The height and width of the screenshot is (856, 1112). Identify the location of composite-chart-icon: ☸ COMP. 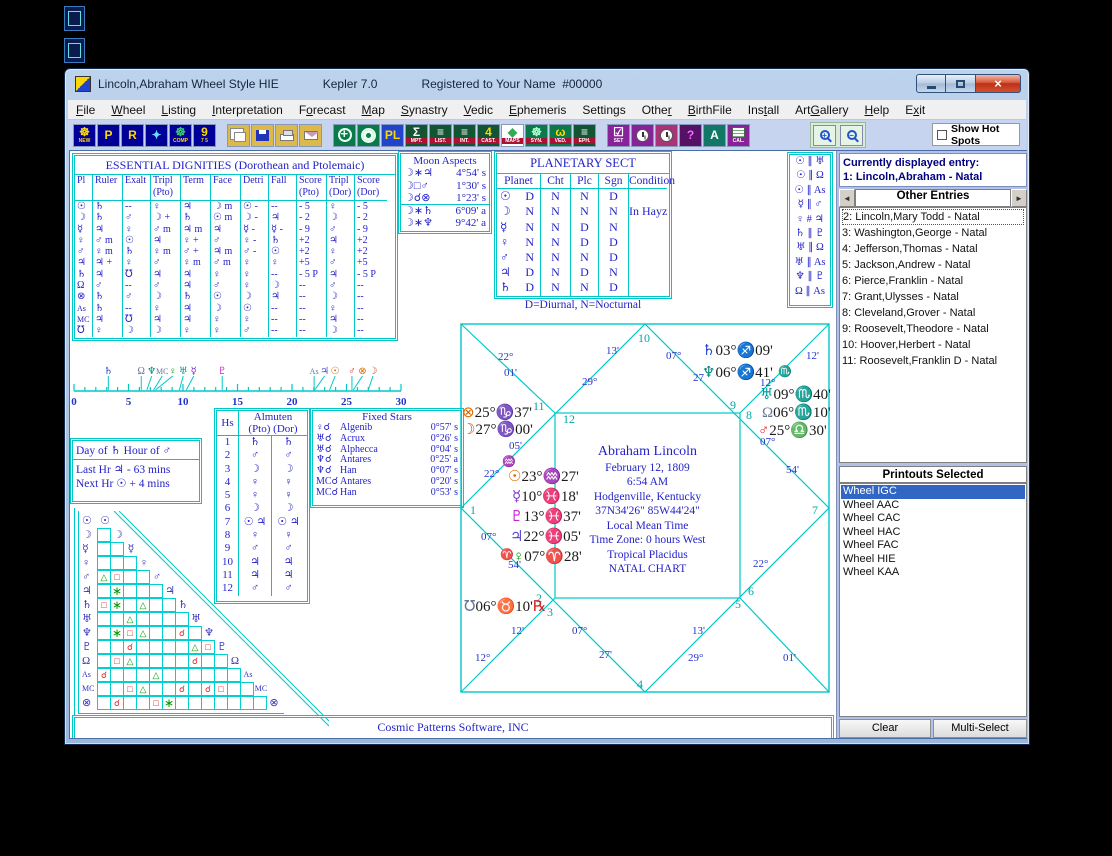
(180, 135).